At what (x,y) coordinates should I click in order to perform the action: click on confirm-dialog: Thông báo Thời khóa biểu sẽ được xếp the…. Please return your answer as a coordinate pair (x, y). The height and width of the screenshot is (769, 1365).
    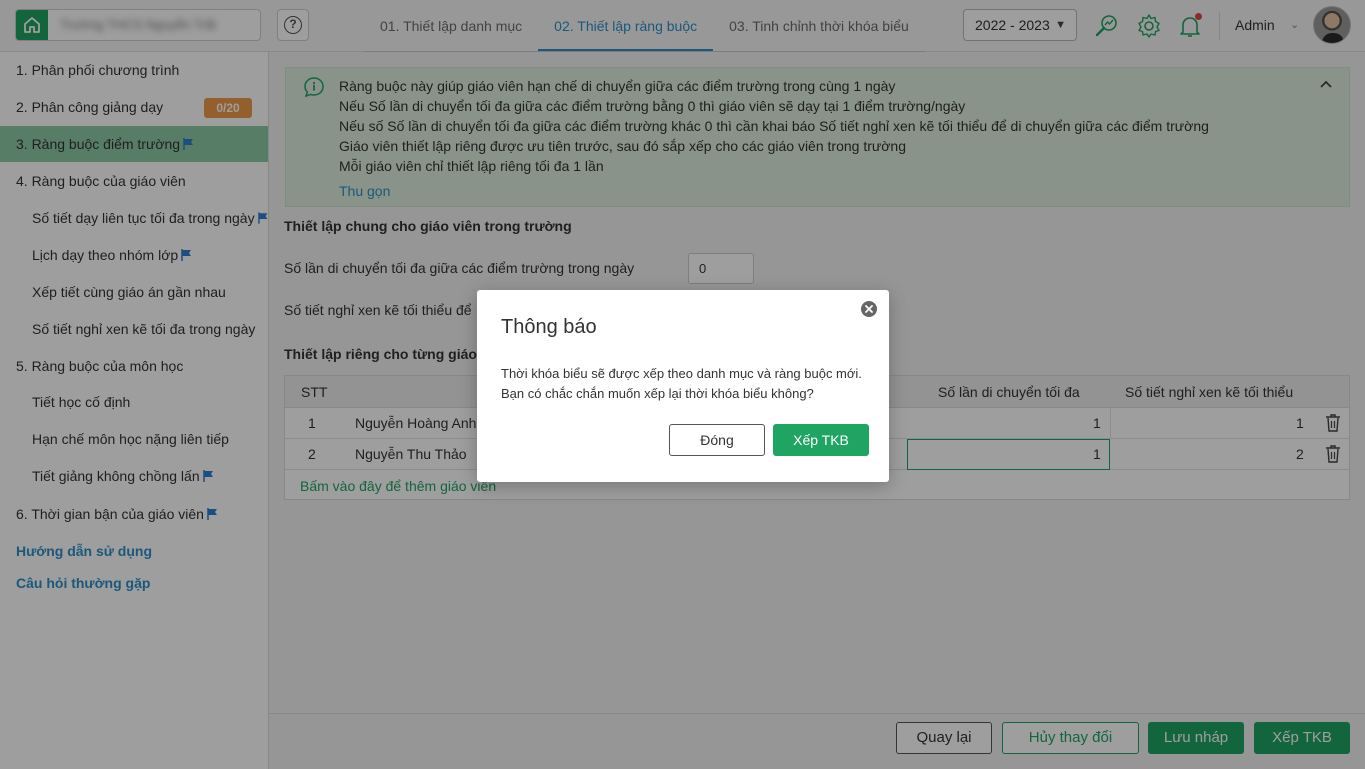
    Looking at the image, I should click on (683, 386).